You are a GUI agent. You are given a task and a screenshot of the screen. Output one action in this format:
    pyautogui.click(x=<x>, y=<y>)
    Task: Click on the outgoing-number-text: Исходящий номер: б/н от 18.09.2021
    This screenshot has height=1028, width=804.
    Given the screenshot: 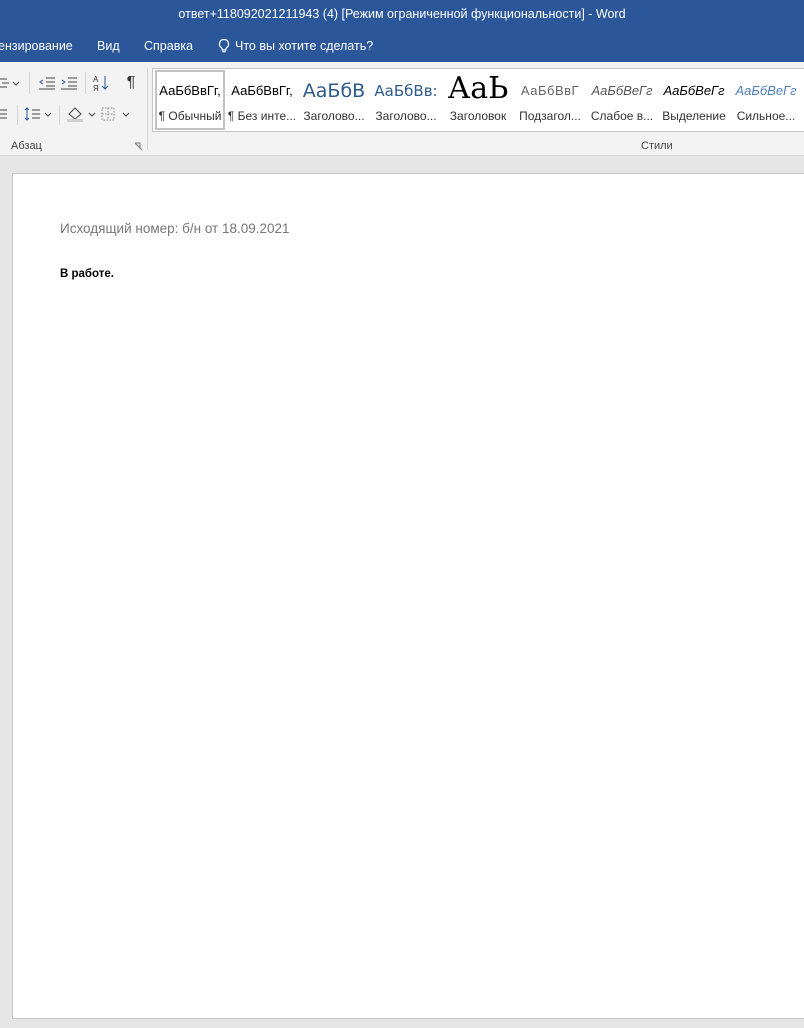 What is the action you would take?
    pyautogui.click(x=175, y=228)
    